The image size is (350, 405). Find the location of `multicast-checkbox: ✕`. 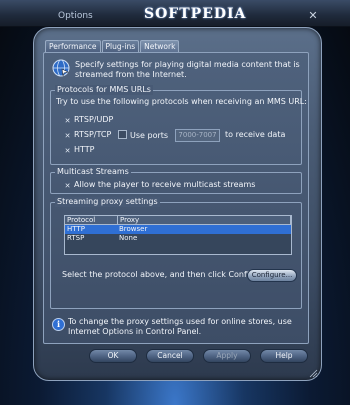

multicast-checkbox: ✕ is located at coordinates (67, 186).